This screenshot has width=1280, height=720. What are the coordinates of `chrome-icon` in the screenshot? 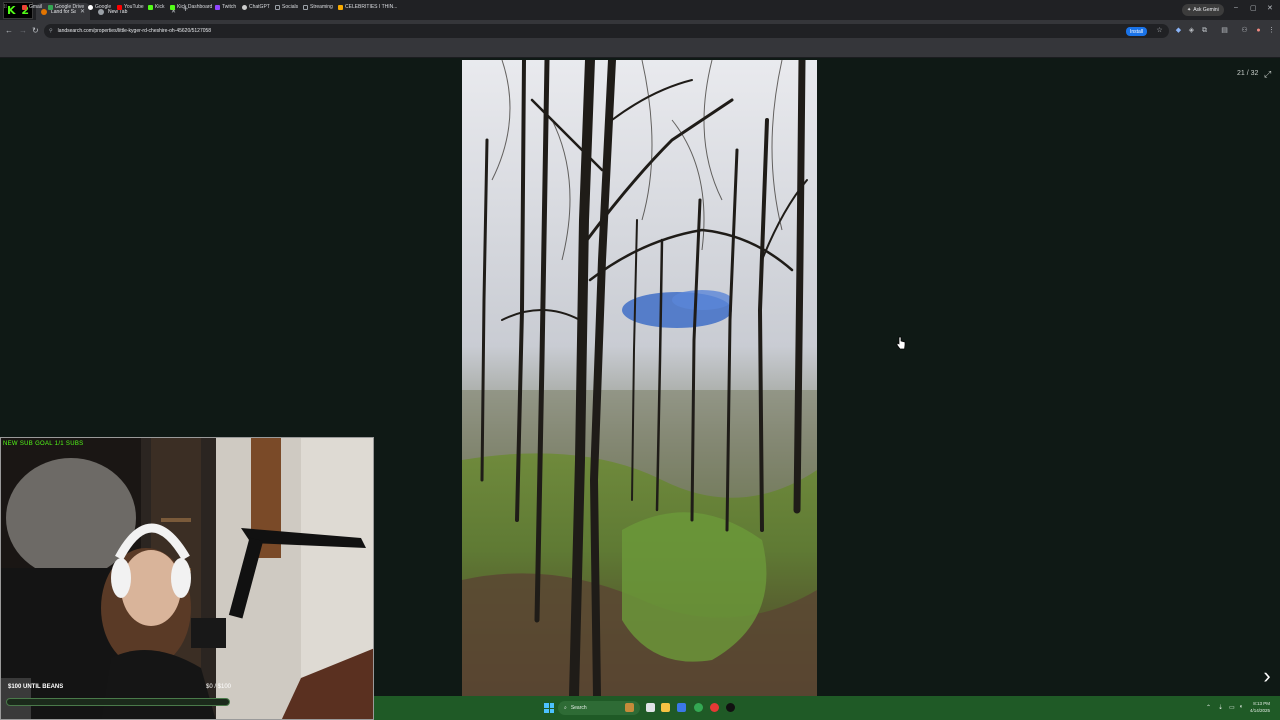 It's located at (698, 707).